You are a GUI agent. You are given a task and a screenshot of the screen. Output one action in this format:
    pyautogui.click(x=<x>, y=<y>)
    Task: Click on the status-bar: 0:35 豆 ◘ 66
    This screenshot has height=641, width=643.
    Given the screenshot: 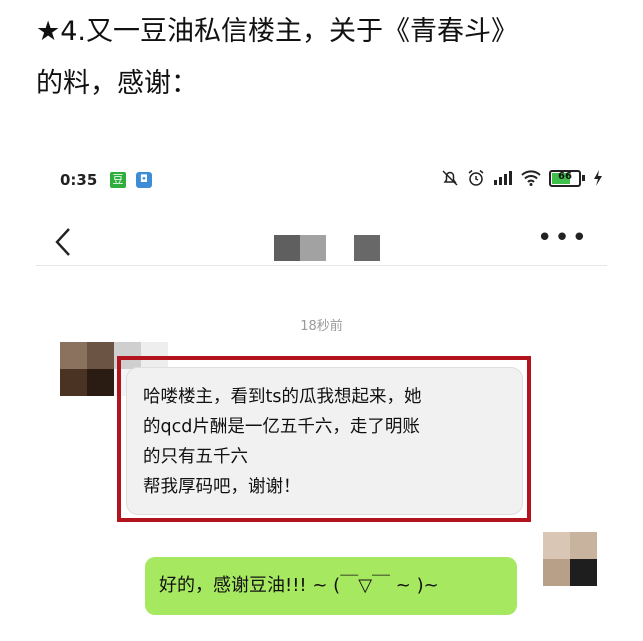 What is the action you would take?
    pyautogui.click(x=331, y=181)
    